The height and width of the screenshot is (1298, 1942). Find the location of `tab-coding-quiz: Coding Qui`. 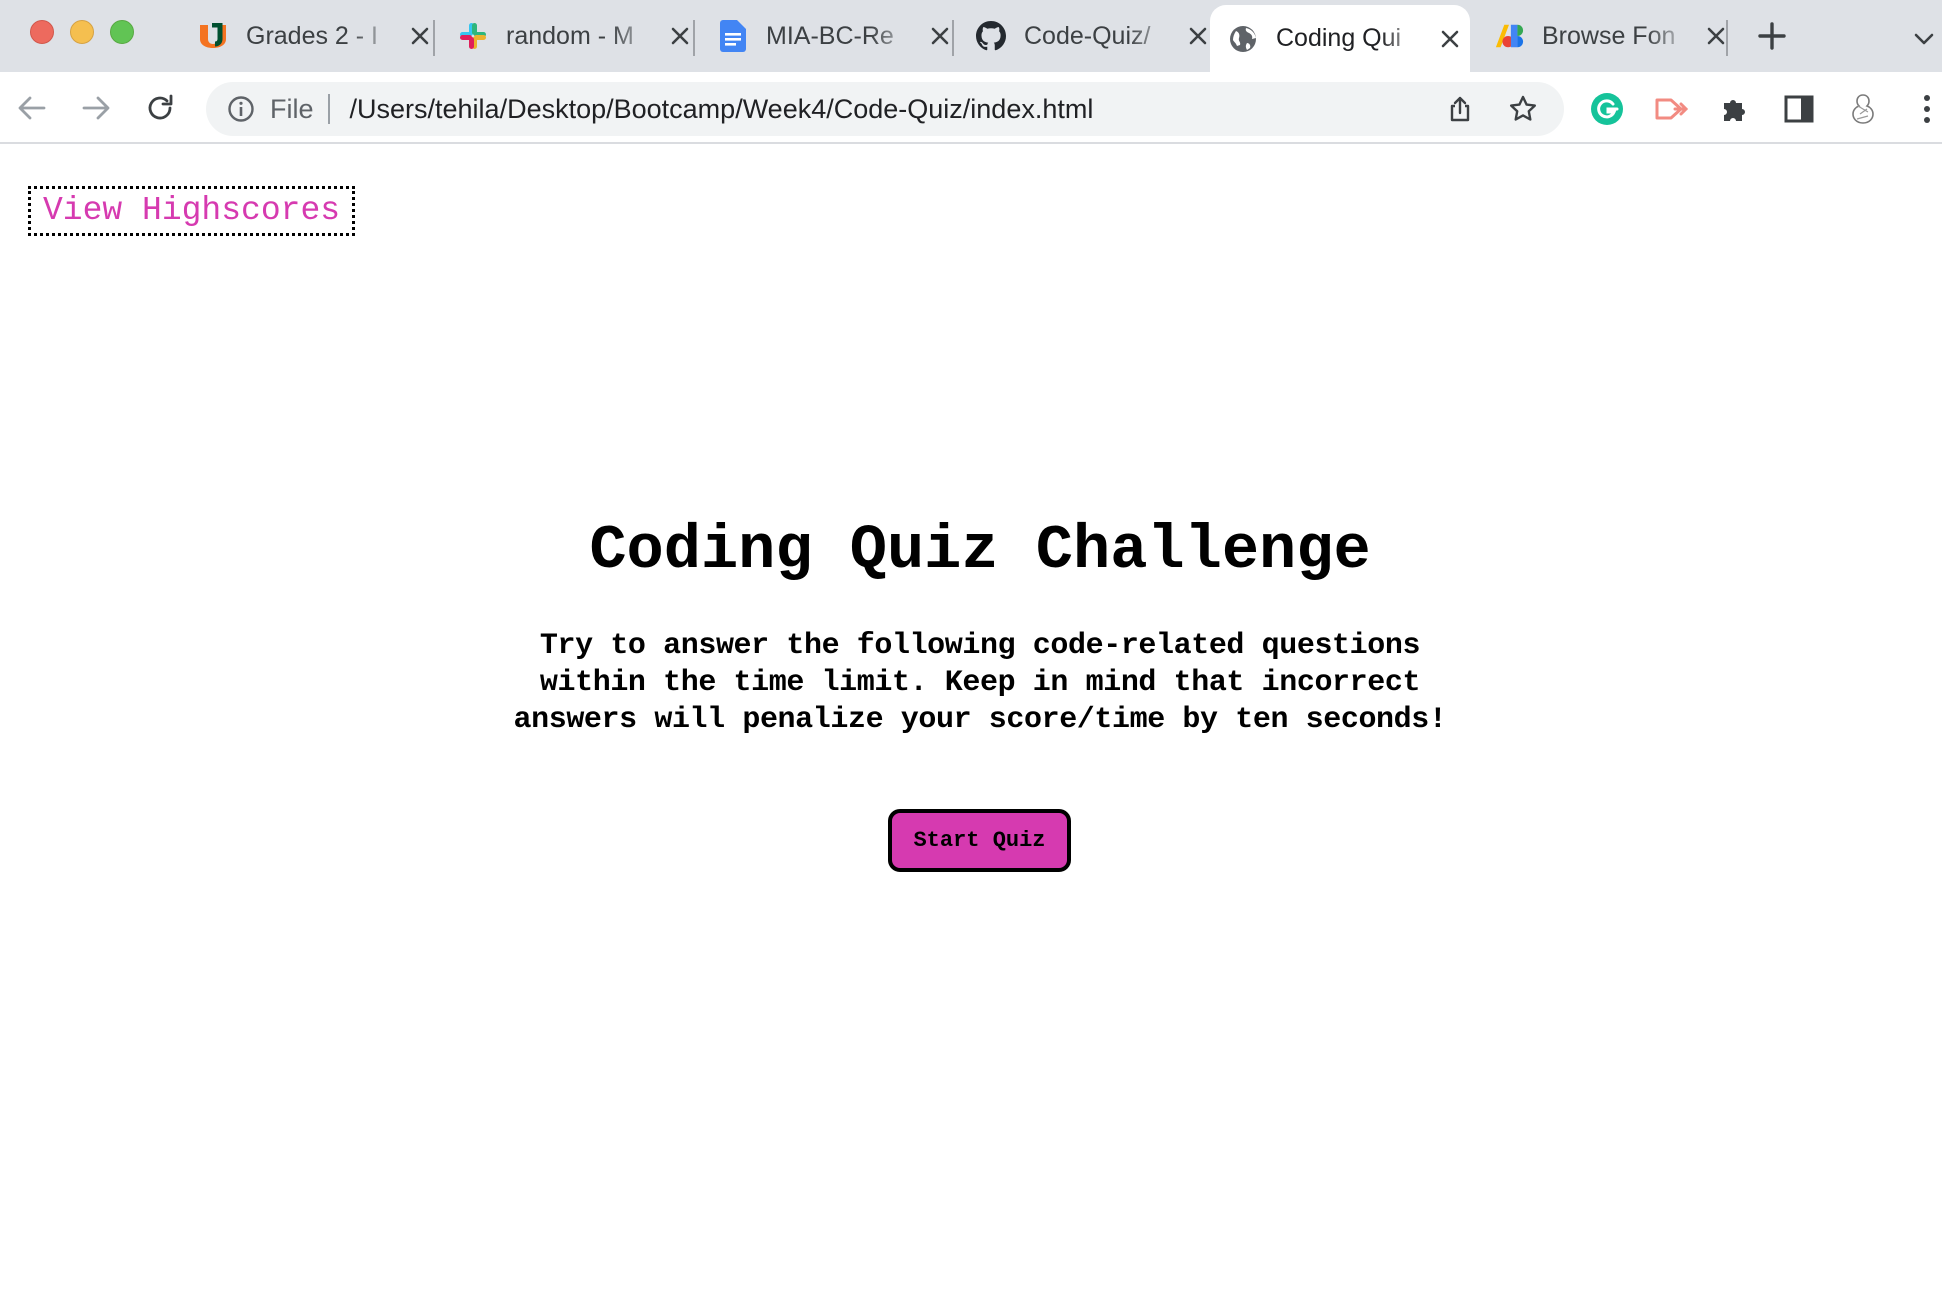

tab-coding-quiz: Coding Qui is located at coordinates (1340, 38).